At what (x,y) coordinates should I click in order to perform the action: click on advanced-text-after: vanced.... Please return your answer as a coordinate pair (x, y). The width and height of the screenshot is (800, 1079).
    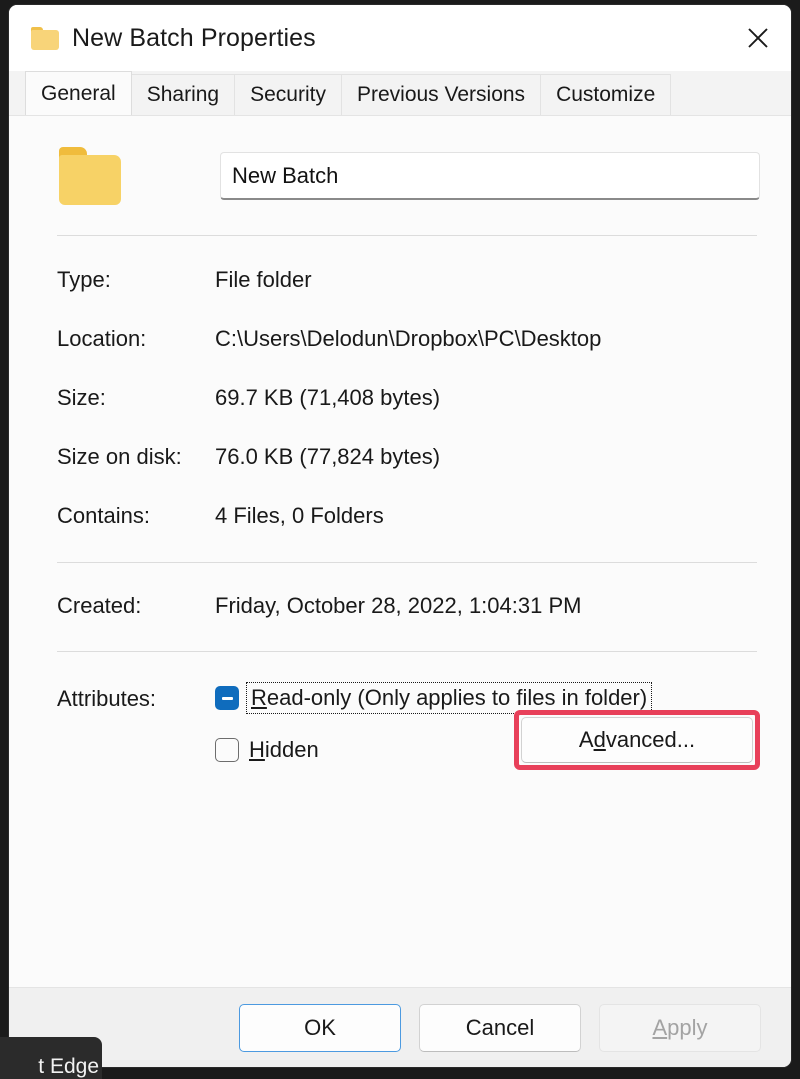
    Looking at the image, I should click on (650, 739).